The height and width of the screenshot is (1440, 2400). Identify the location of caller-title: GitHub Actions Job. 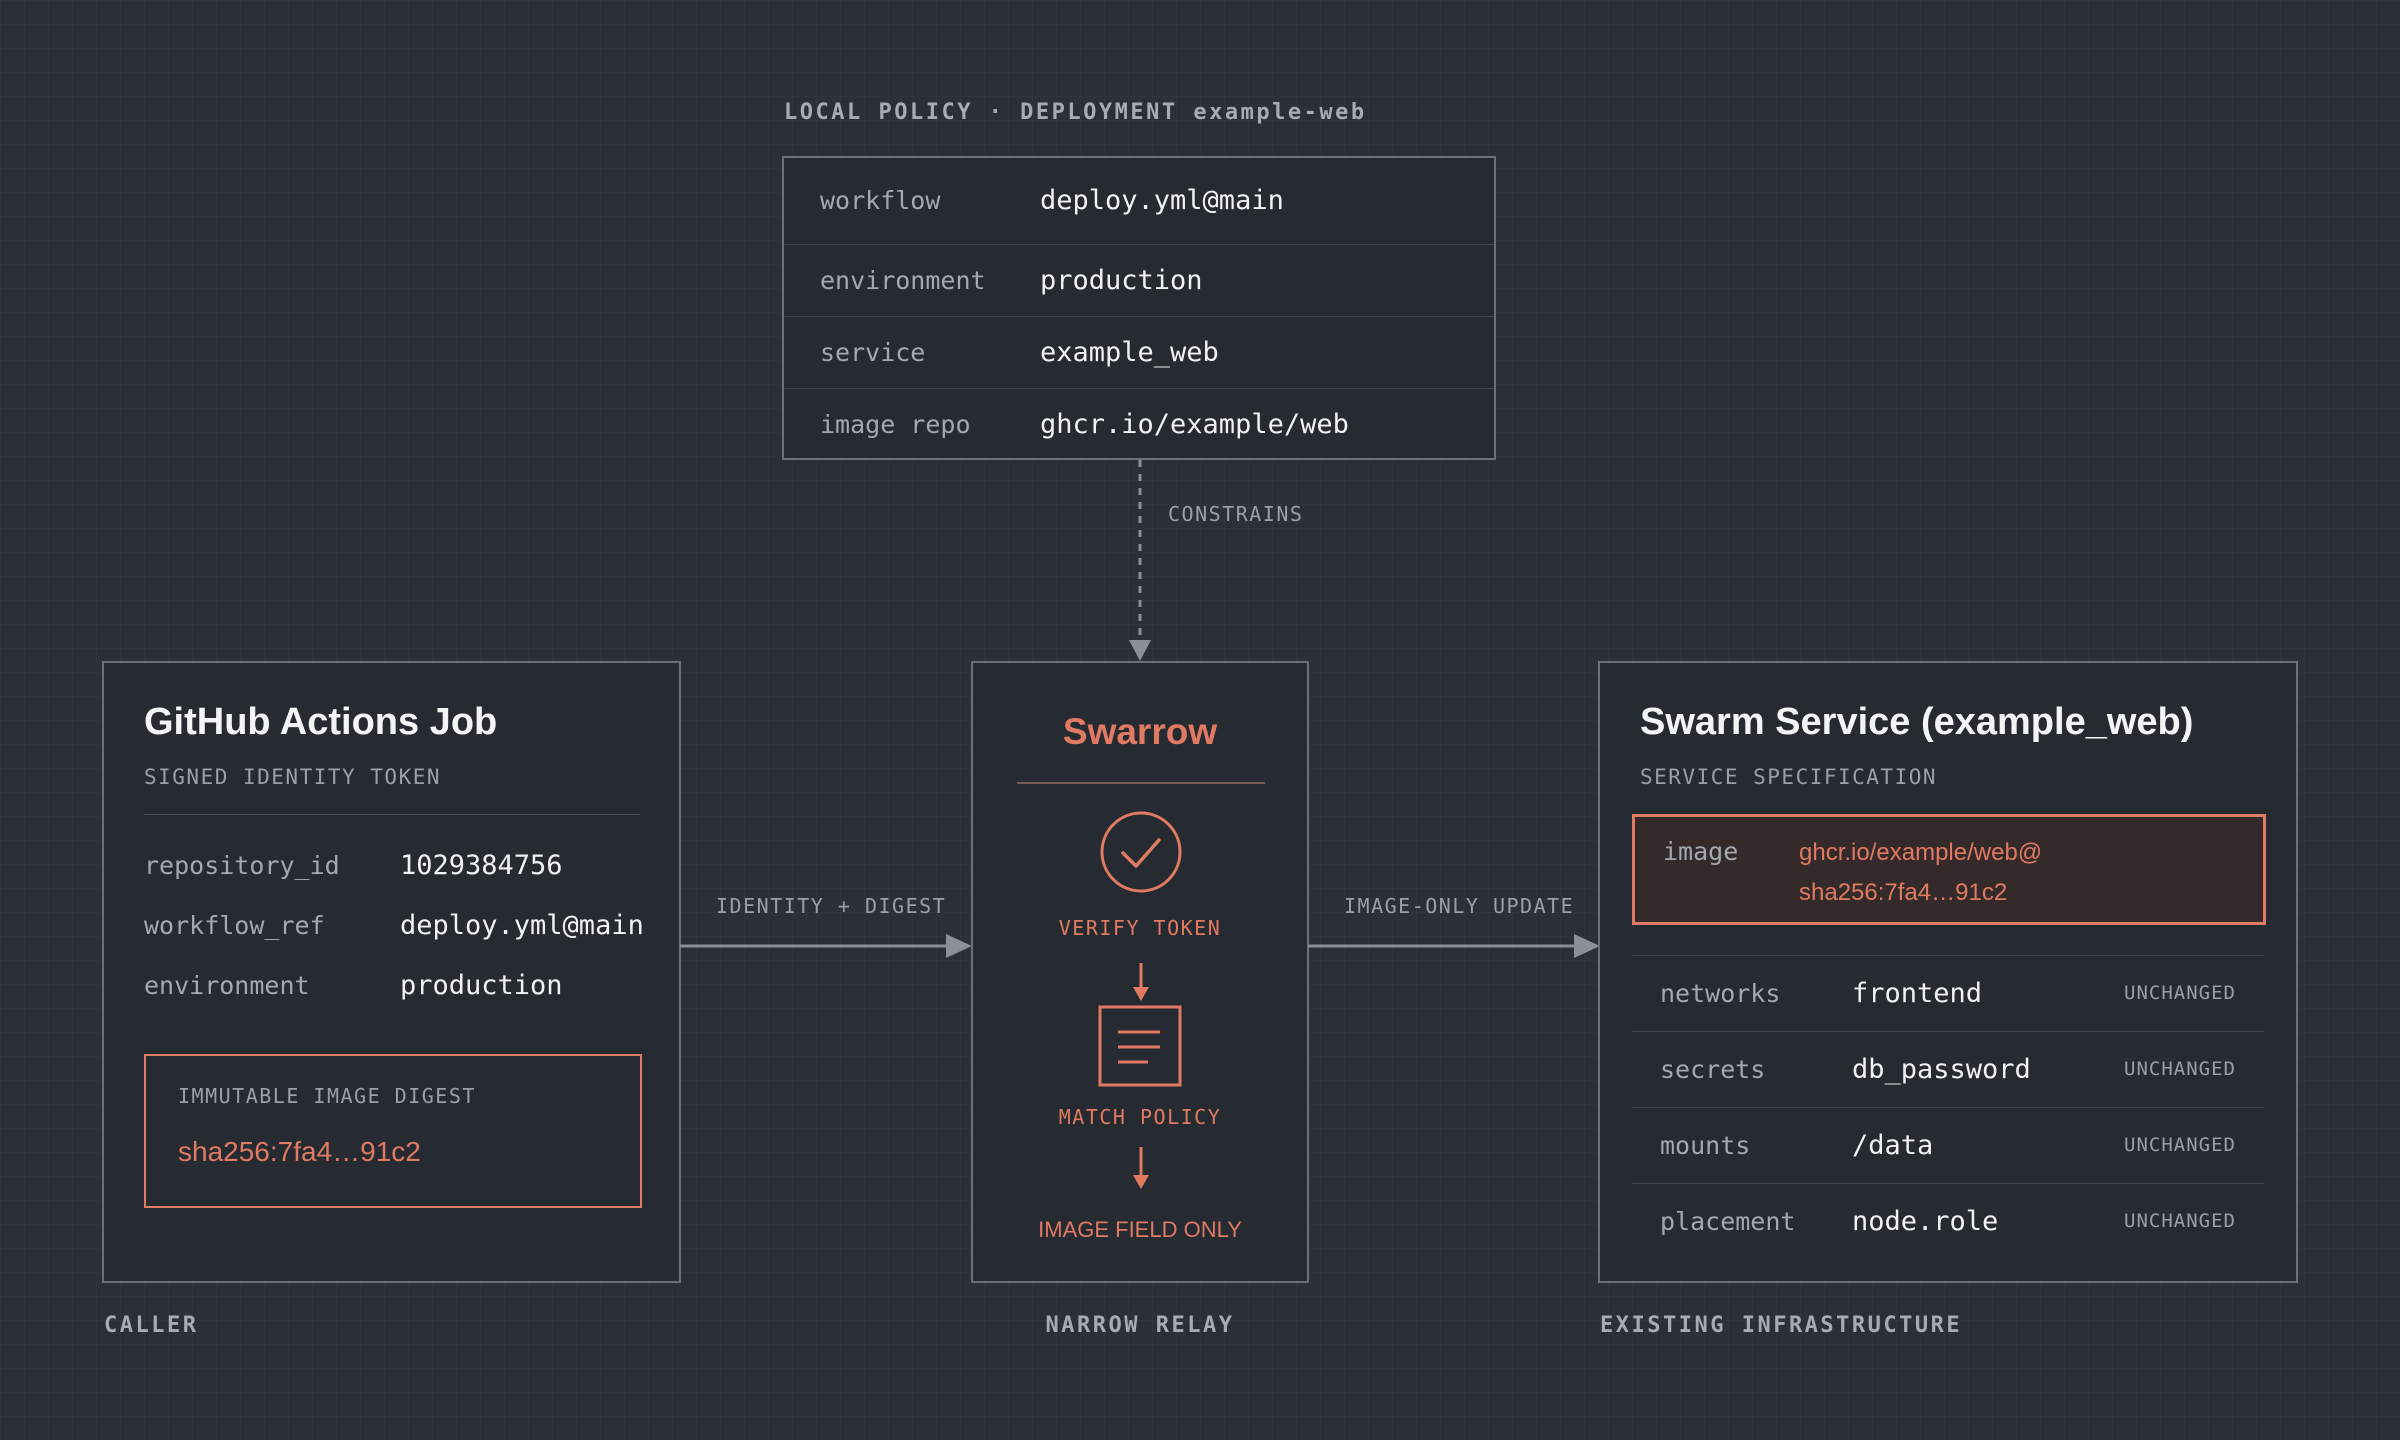
(321, 722).